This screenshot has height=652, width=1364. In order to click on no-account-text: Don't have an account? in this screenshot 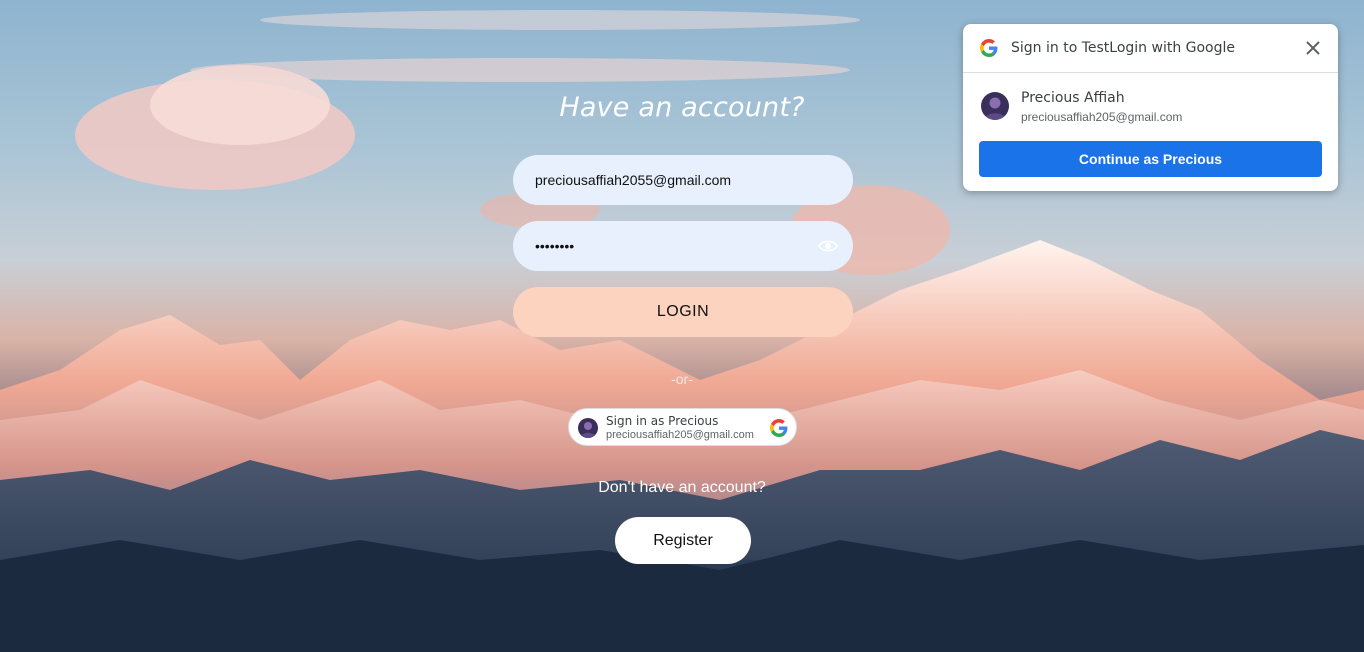, I will do `click(682, 487)`.